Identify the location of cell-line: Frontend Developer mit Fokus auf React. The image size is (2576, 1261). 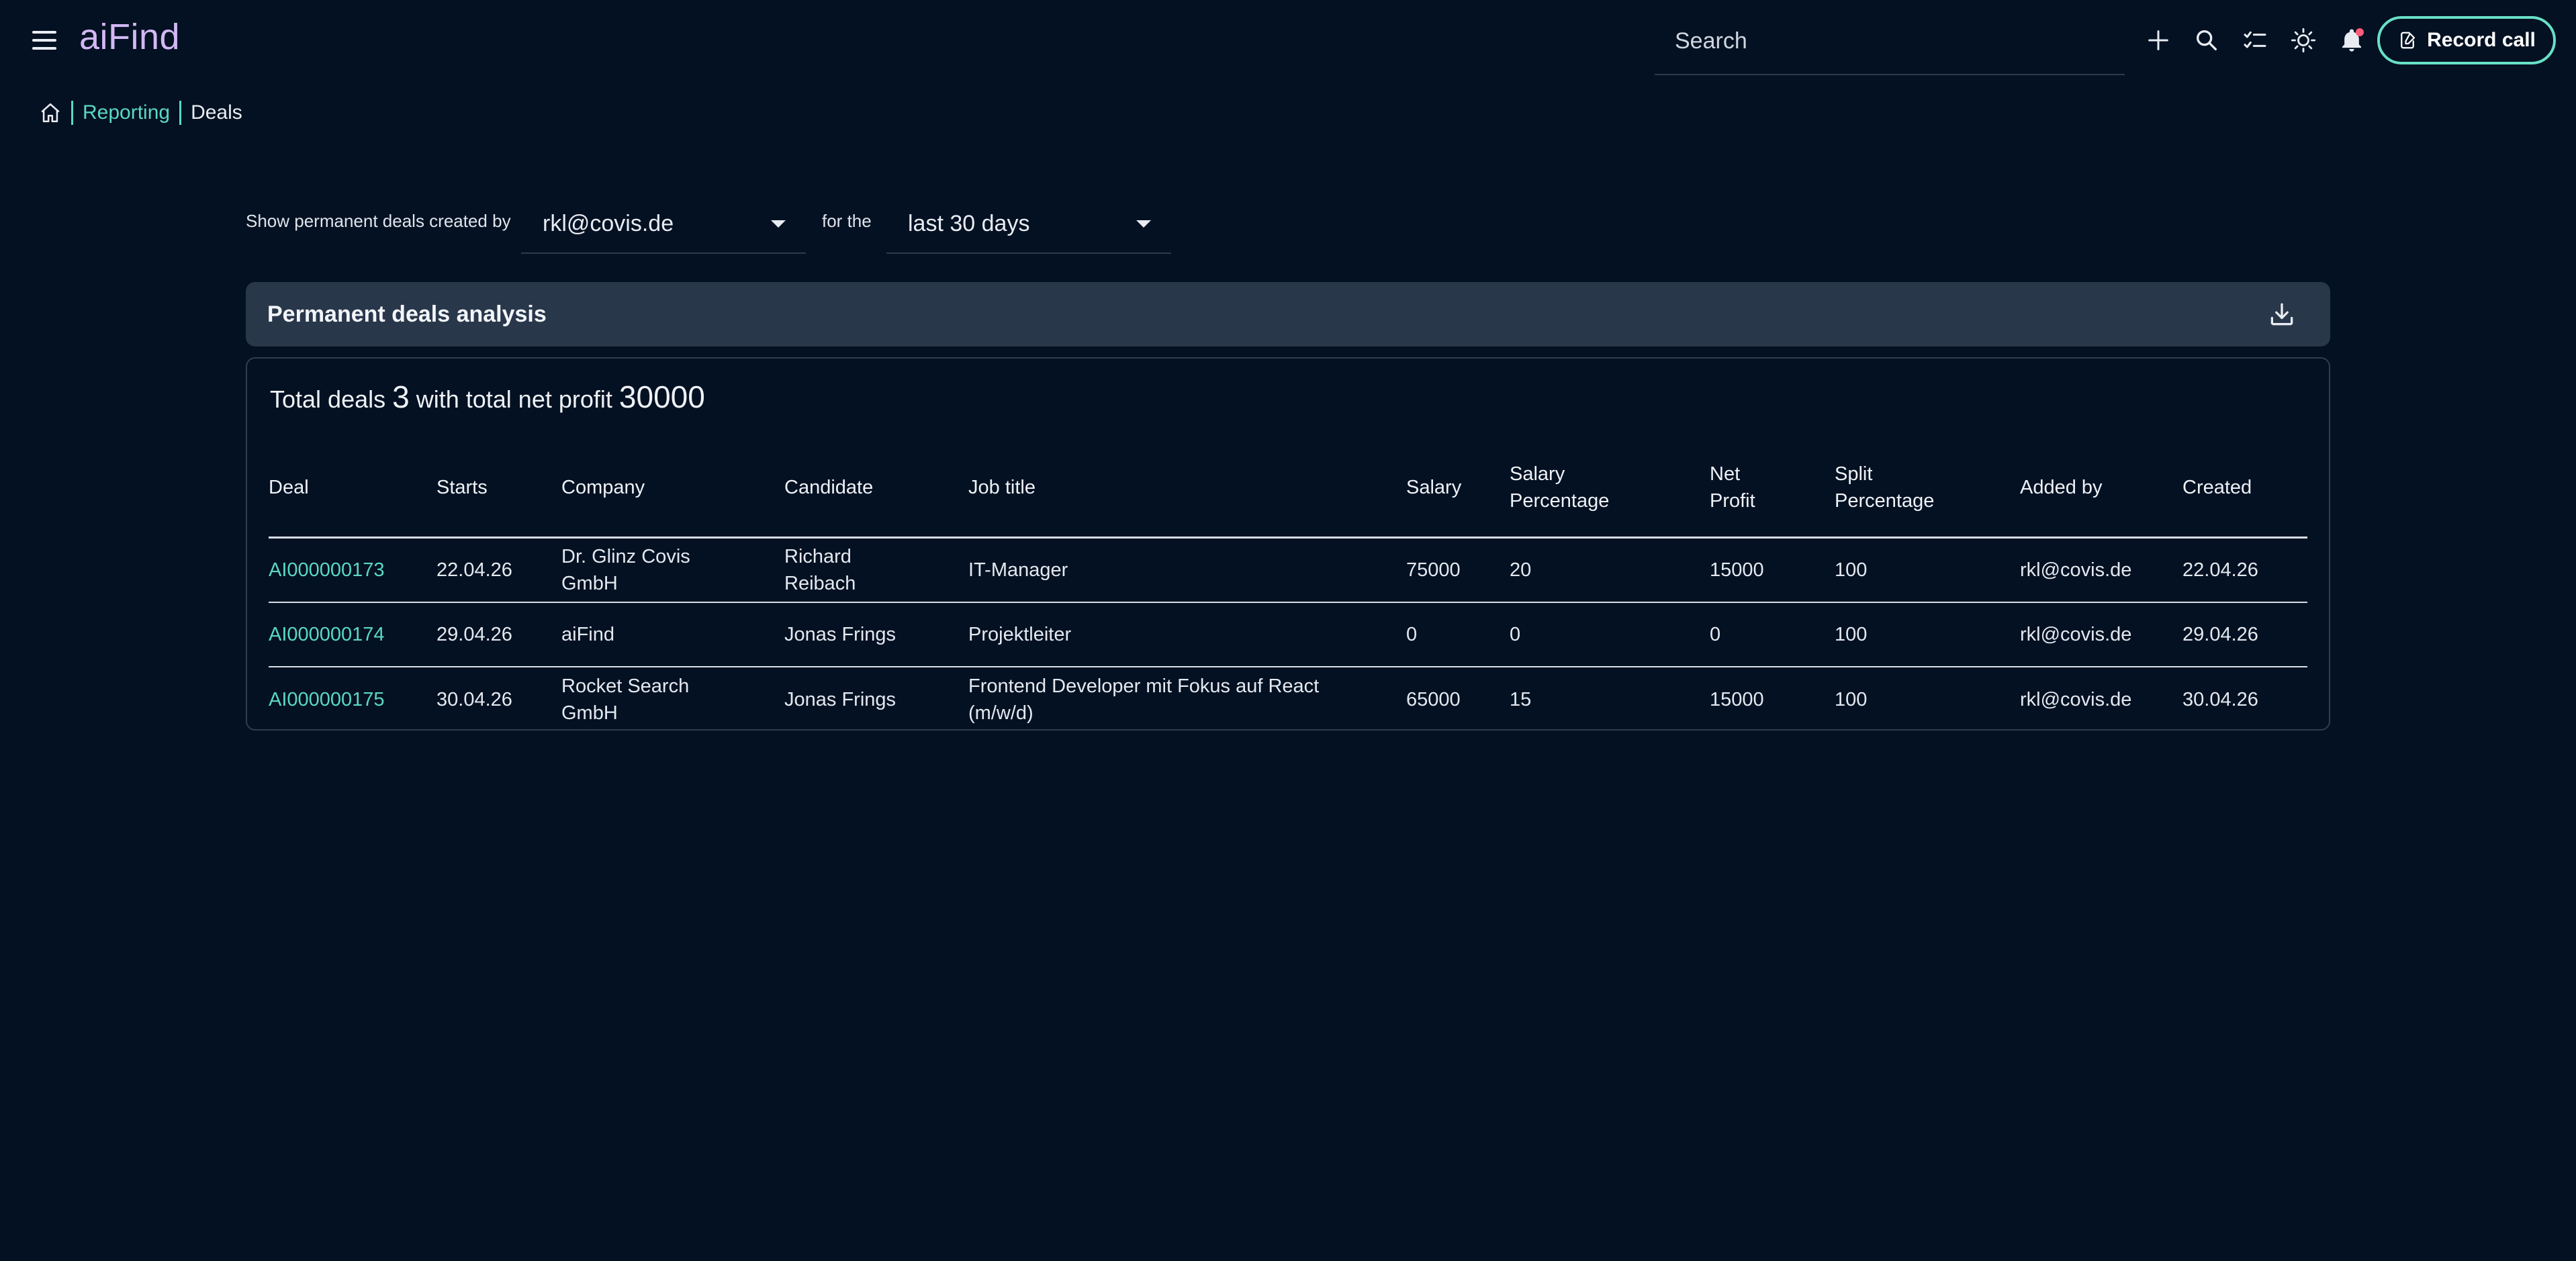
(1144, 686).